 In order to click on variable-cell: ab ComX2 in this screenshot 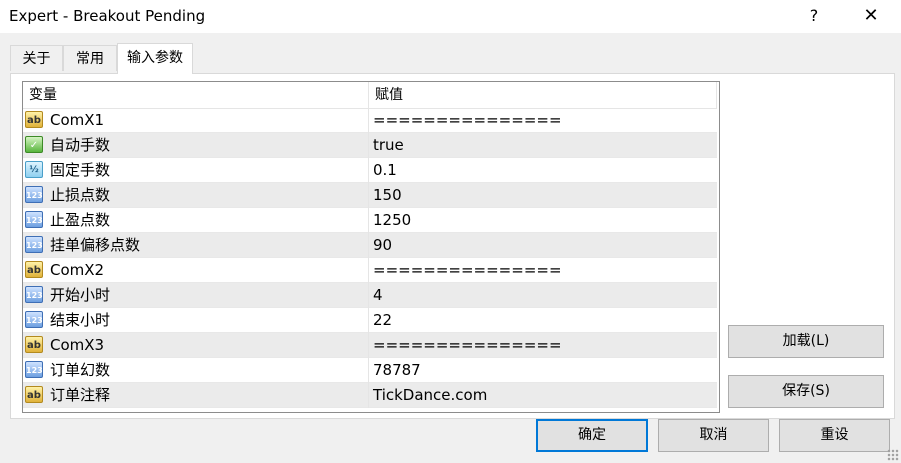, I will do `click(196, 270)`.